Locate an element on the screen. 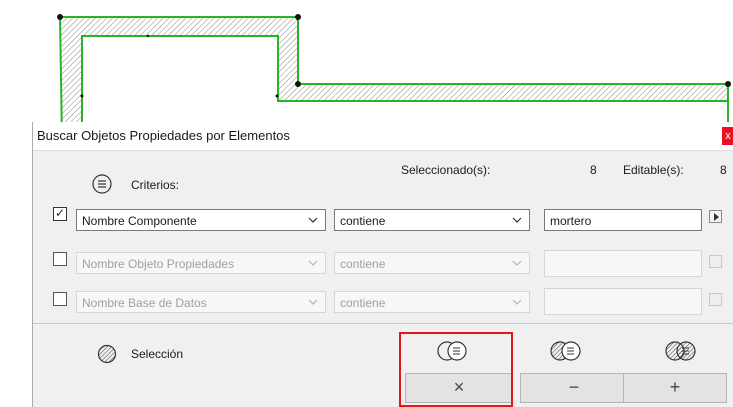  property-select-1-value: Nombre Componente is located at coordinates (139, 221).